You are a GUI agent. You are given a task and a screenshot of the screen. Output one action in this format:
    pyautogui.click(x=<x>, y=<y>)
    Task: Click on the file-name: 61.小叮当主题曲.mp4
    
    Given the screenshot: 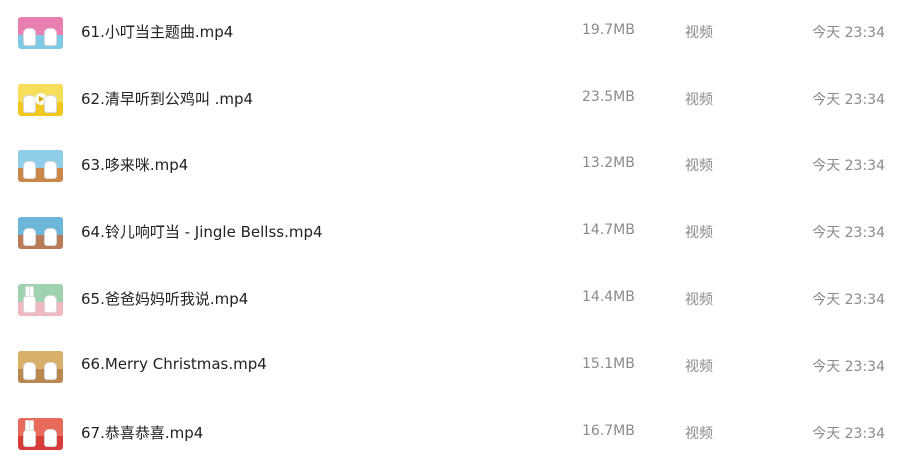 What is the action you would take?
    pyautogui.click(x=157, y=31)
    